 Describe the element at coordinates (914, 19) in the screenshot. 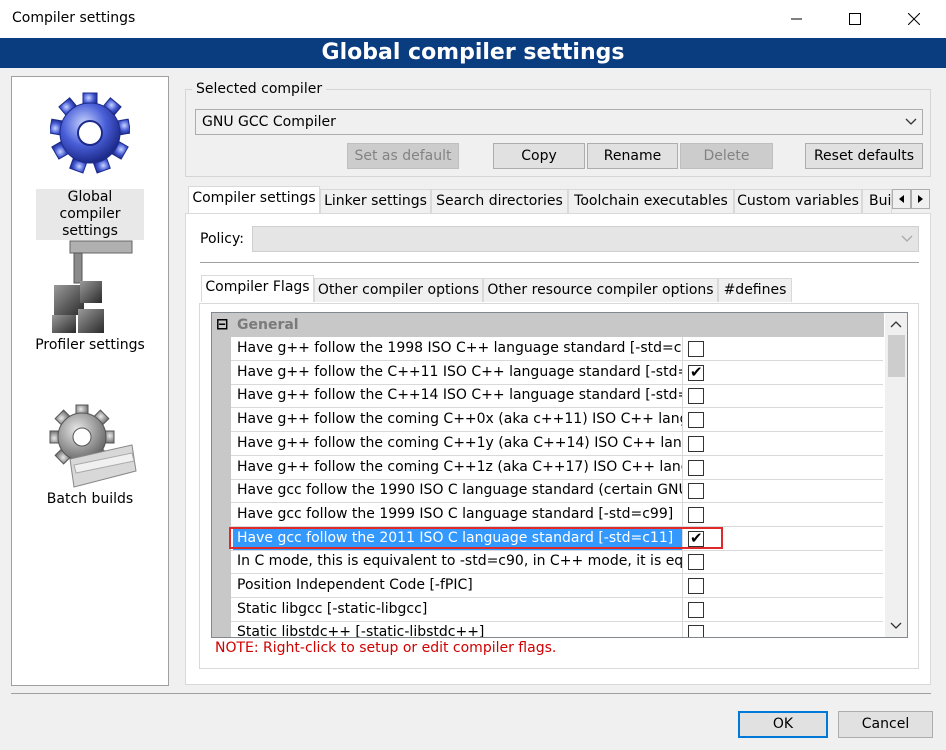

I see `close-button` at that location.